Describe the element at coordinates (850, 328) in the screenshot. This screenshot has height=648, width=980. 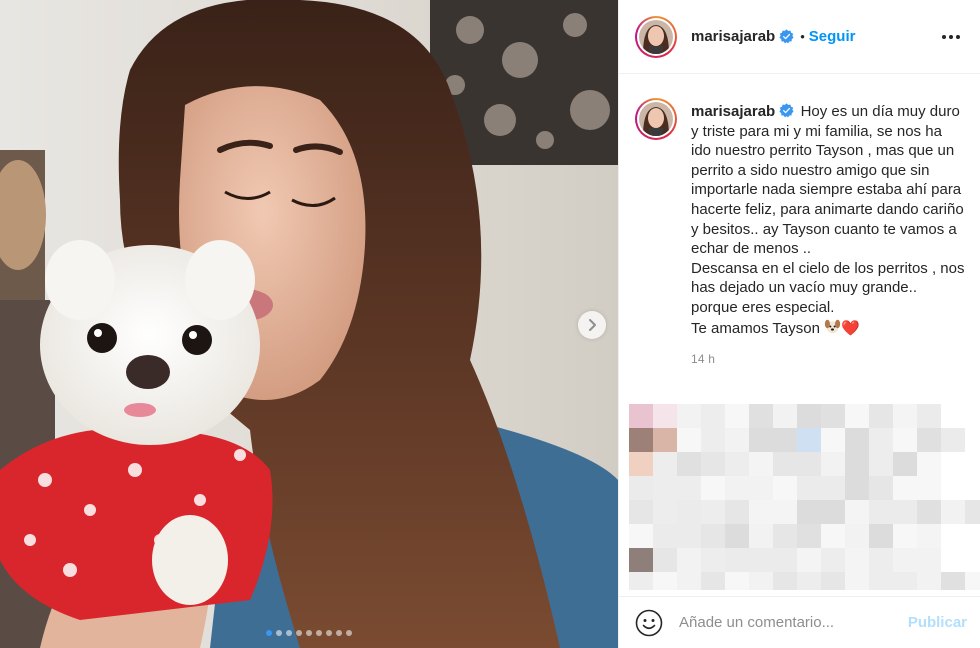
I see `red-heart-emoji: ❤️` at that location.